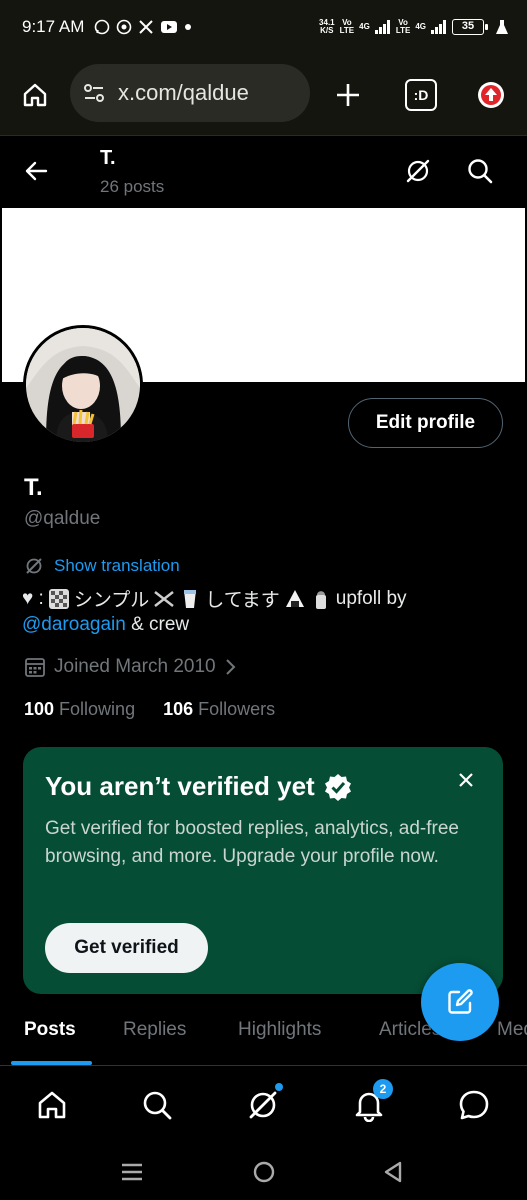  Describe the element at coordinates (180, 786) in the screenshot. I see `verification-title-text: You aren’t verified yet` at that location.